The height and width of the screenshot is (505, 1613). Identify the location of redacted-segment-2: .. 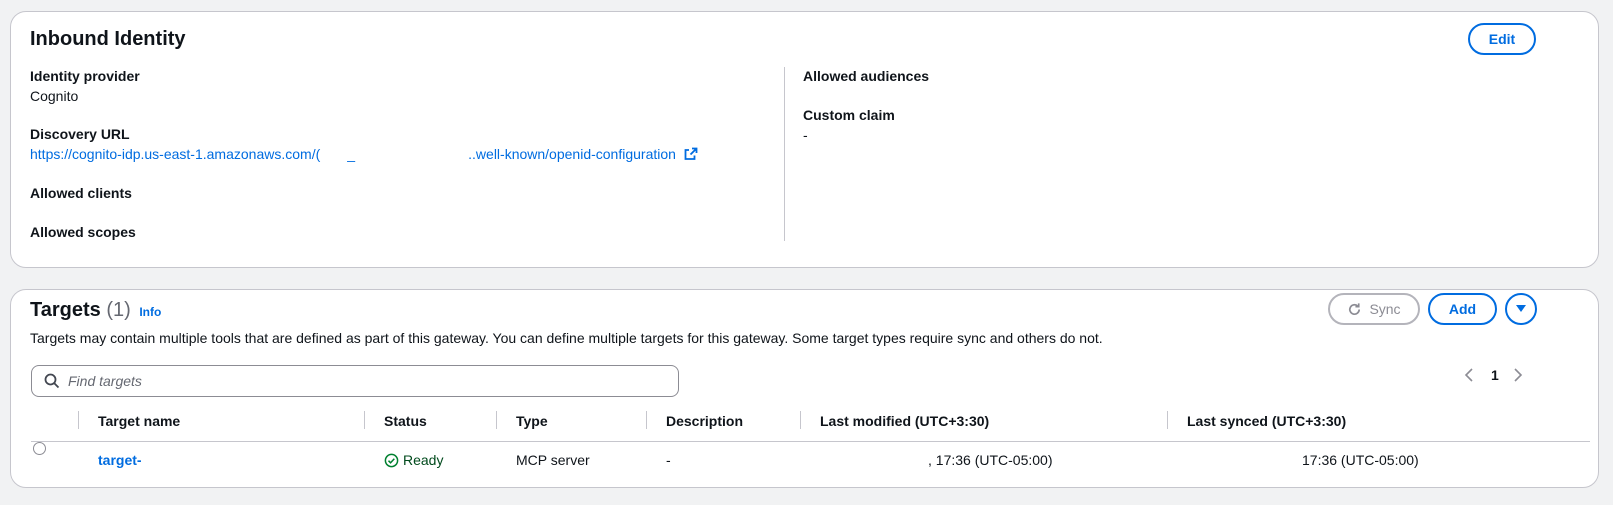
(470, 154).